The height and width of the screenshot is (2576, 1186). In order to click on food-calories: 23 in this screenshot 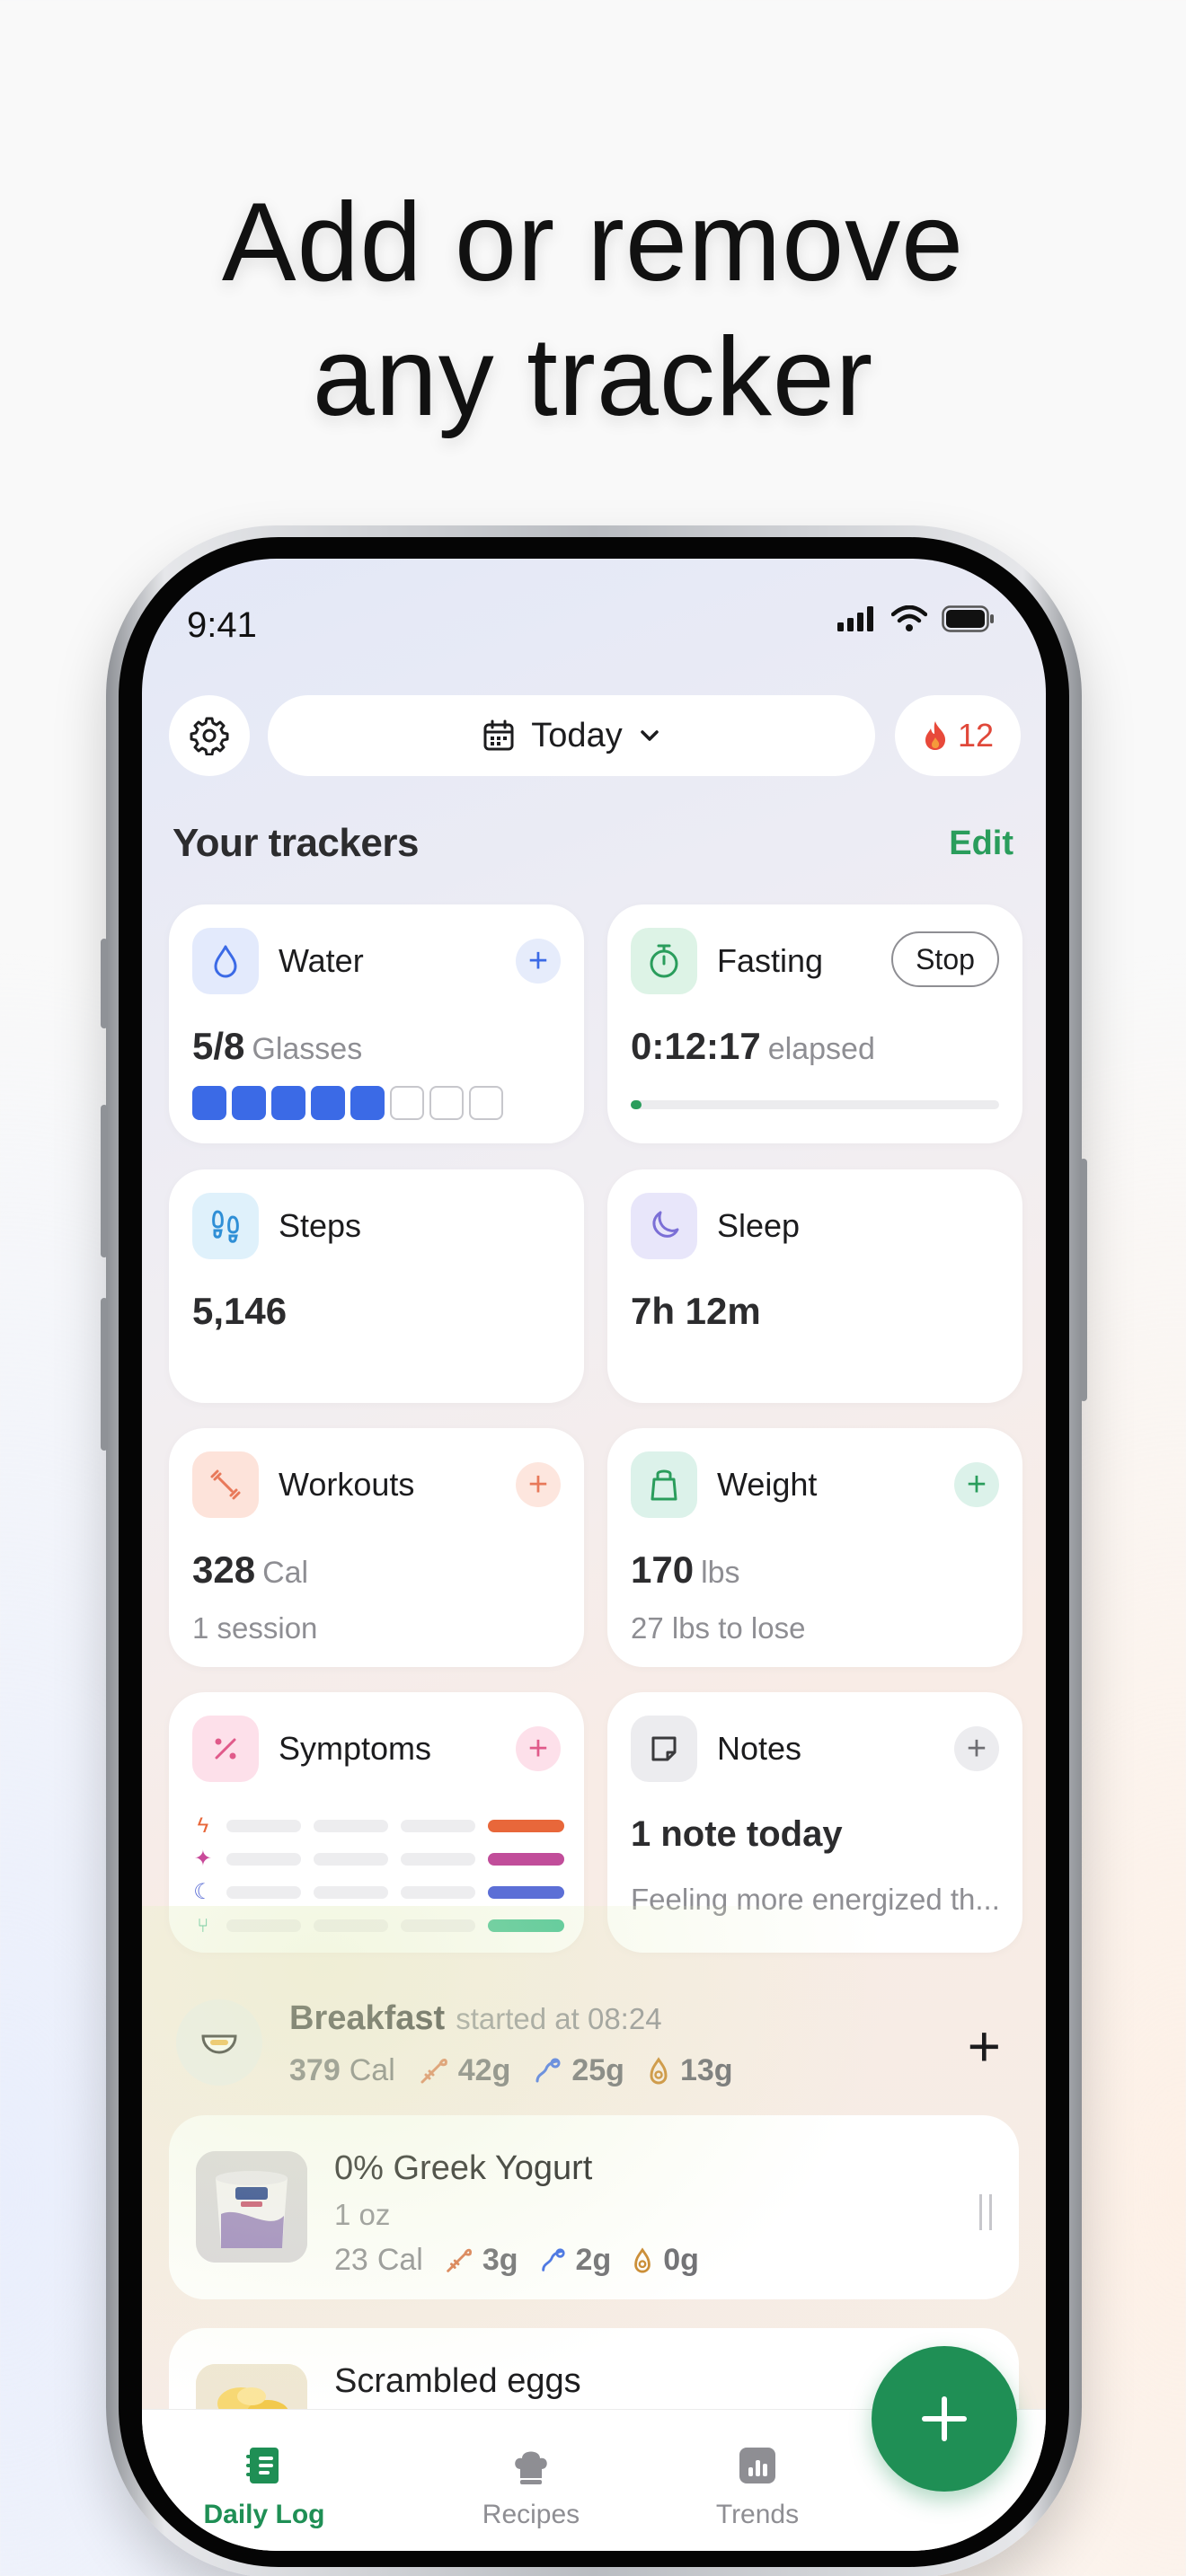, I will do `click(351, 2260)`.